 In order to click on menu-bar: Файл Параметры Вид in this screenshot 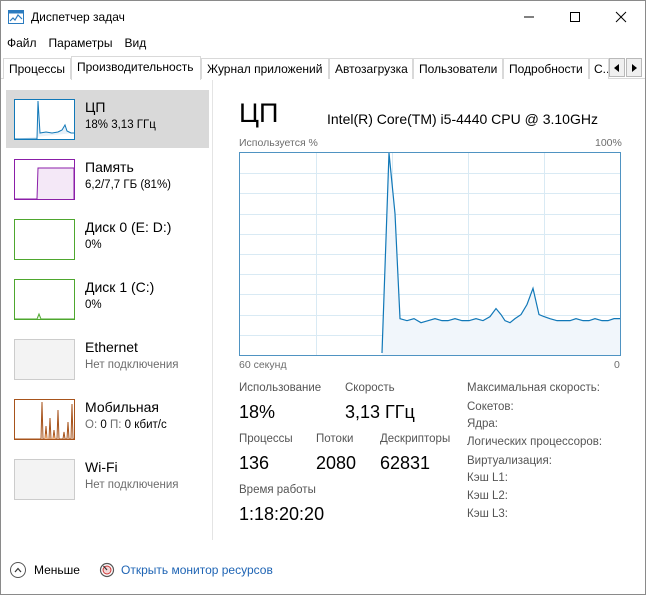, I will do `click(323, 44)`.